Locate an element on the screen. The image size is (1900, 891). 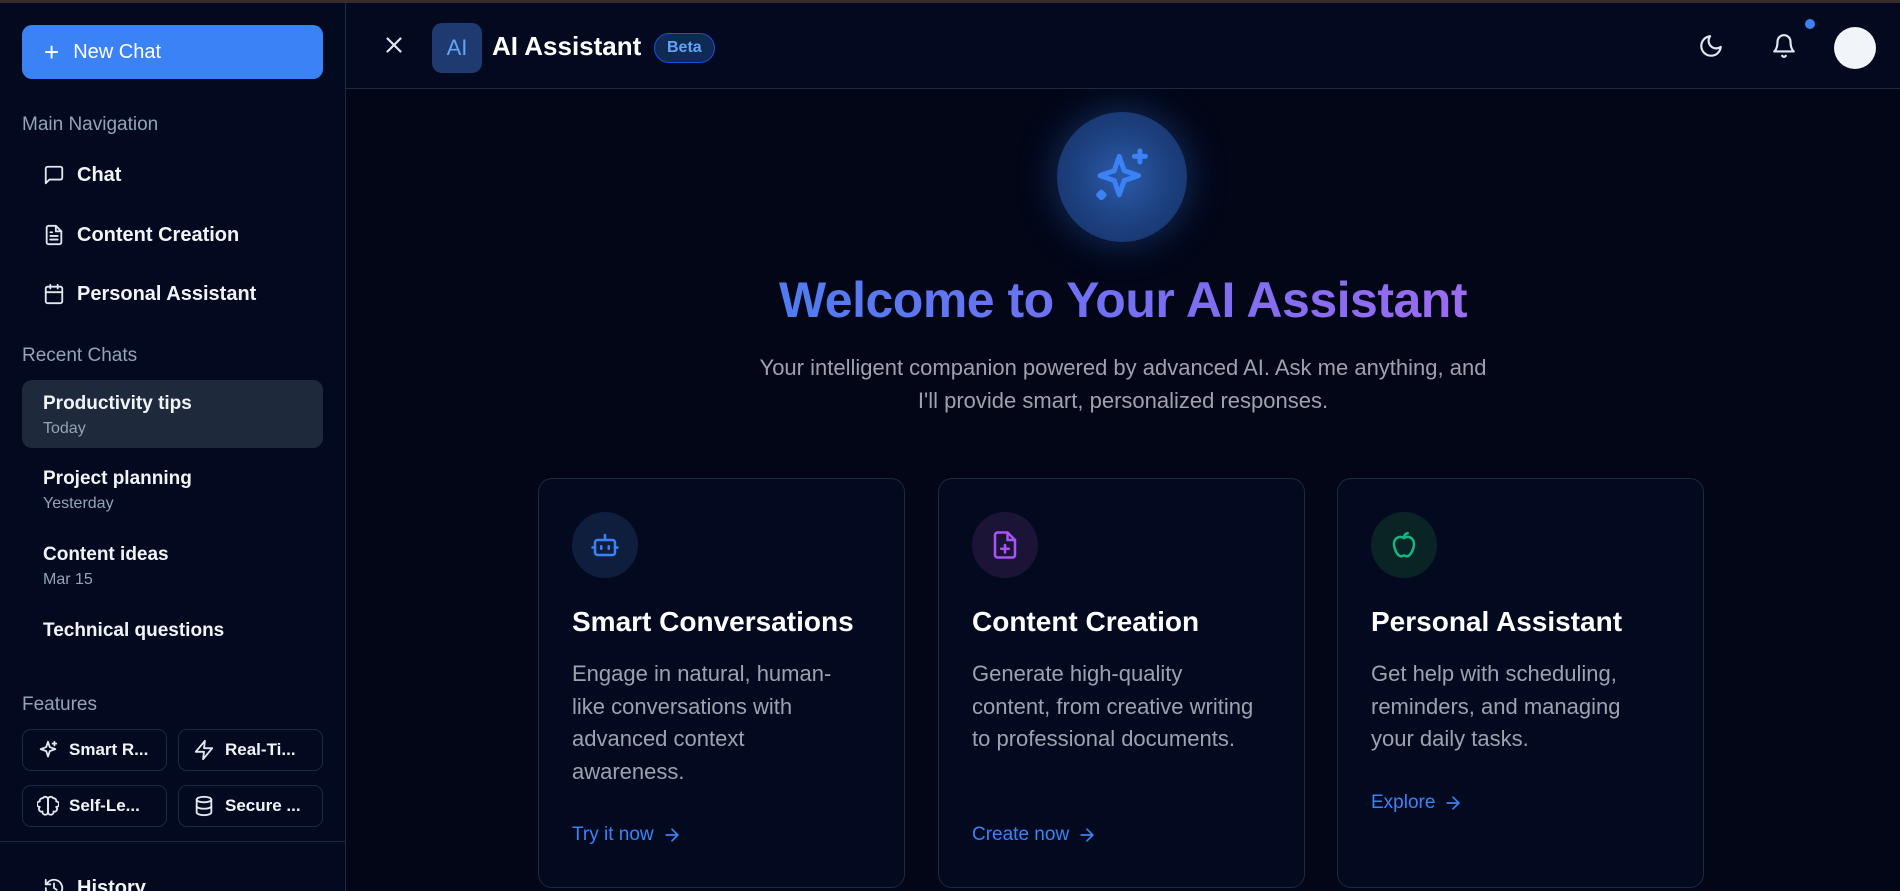
close-icon is located at coordinates (394, 45).